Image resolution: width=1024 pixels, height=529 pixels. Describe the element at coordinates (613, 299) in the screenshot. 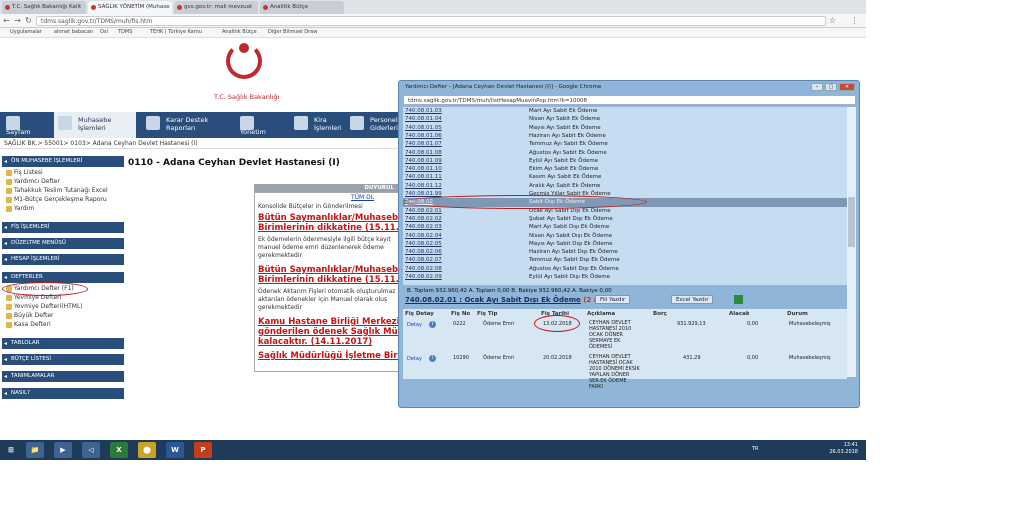

I see `print-button: Fiil Yazdır` at that location.